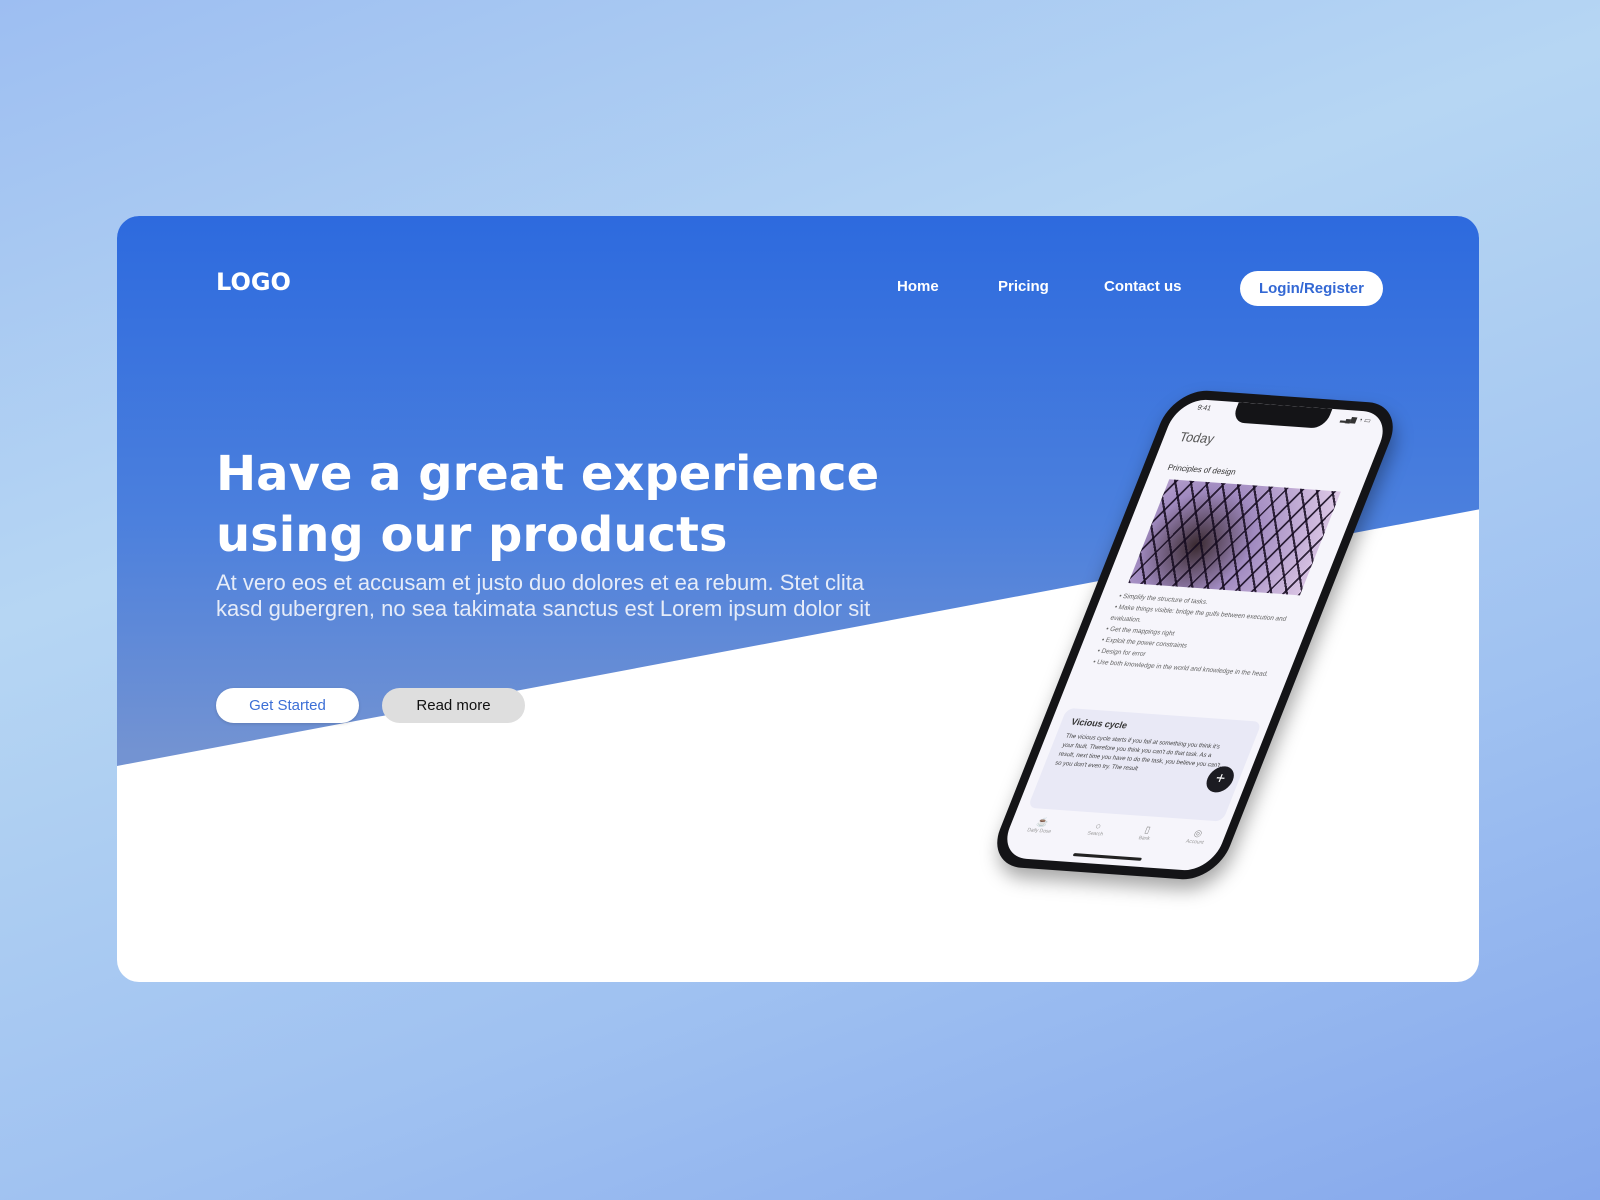  Describe the element at coordinates (1355, 420) in the screenshot. I see `signal-battery-icon: ▂▄▆ ◔ ▭` at that location.